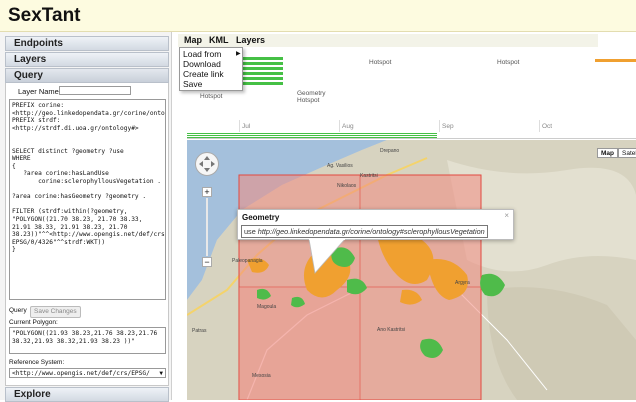 The width and height of the screenshot is (636, 402). Describe the element at coordinates (250, 40) in the screenshot. I see `menu-layers: Layers` at that location.